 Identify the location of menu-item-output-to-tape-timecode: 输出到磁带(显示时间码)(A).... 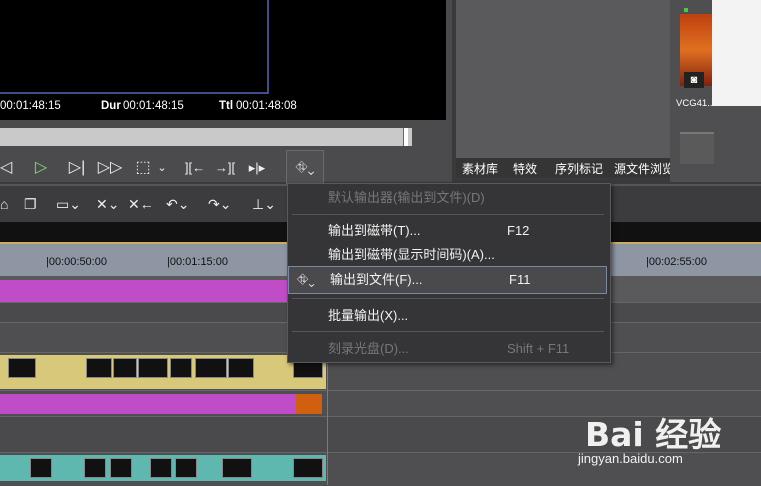
(448, 255).